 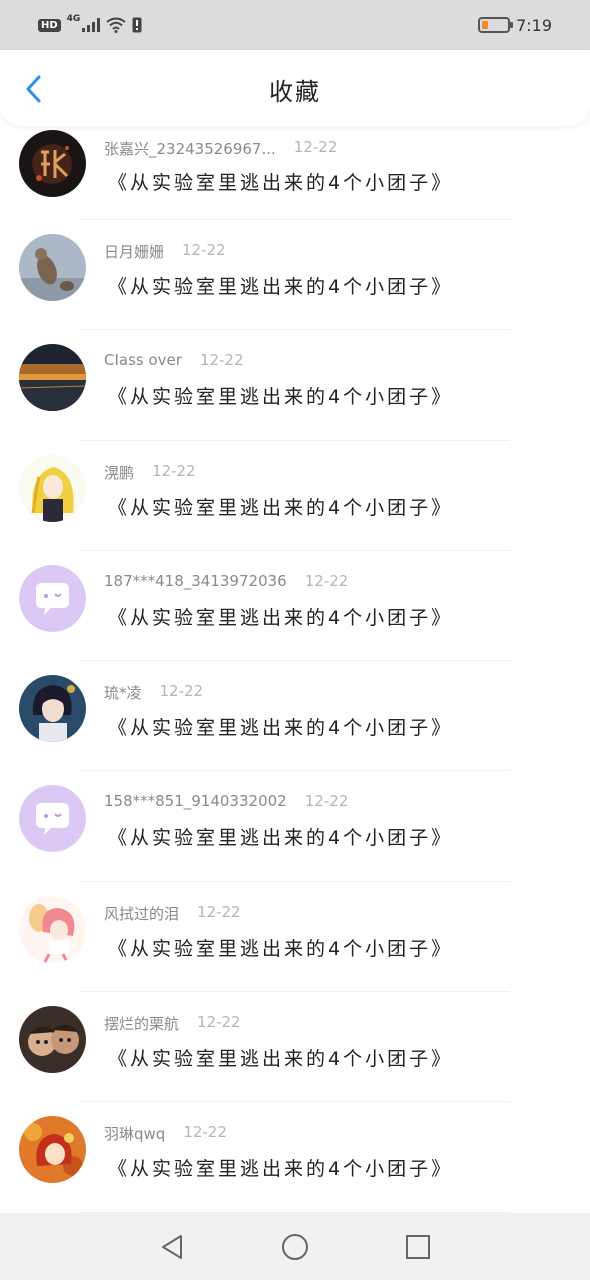 What do you see at coordinates (195, 581) in the screenshot?
I see `author-name: 187***418_3413972036` at bounding box center [195, 581].